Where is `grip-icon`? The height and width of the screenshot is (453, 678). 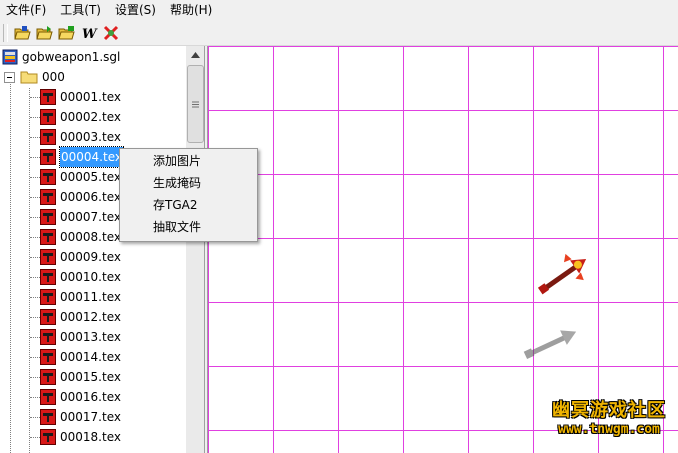
grip-icon is located at coordinates (195, 104).